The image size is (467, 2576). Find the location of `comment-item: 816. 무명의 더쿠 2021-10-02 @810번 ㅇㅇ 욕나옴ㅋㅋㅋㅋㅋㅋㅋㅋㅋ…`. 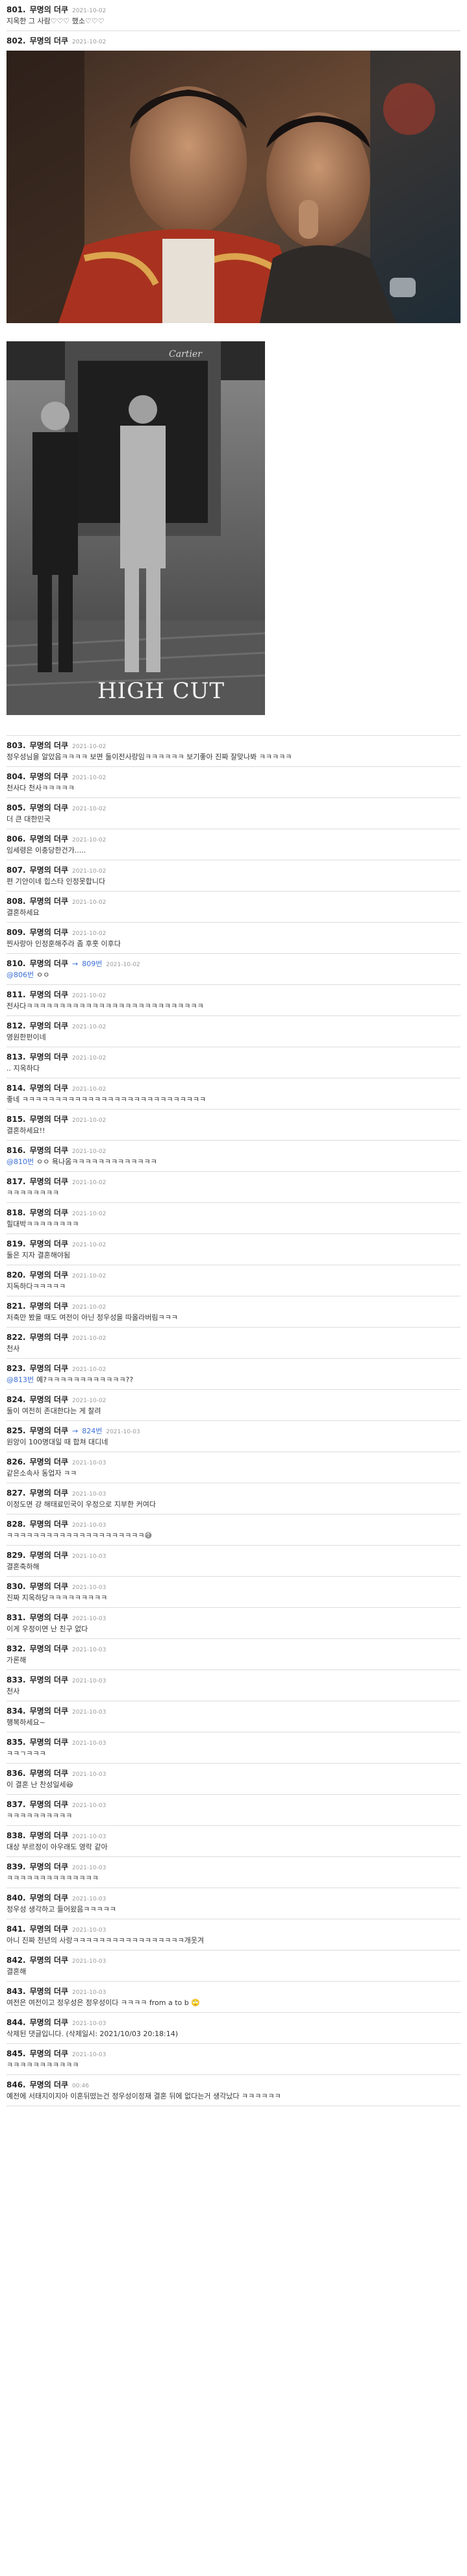

comment-item: 816. 무명의 더쿠 2021-10-02 @810번 ㅇㅇ 욕나옴ㅋㅋㅋㅋㅋㅋㅋㅋㅋ… is located at coordinates (233, 1156).